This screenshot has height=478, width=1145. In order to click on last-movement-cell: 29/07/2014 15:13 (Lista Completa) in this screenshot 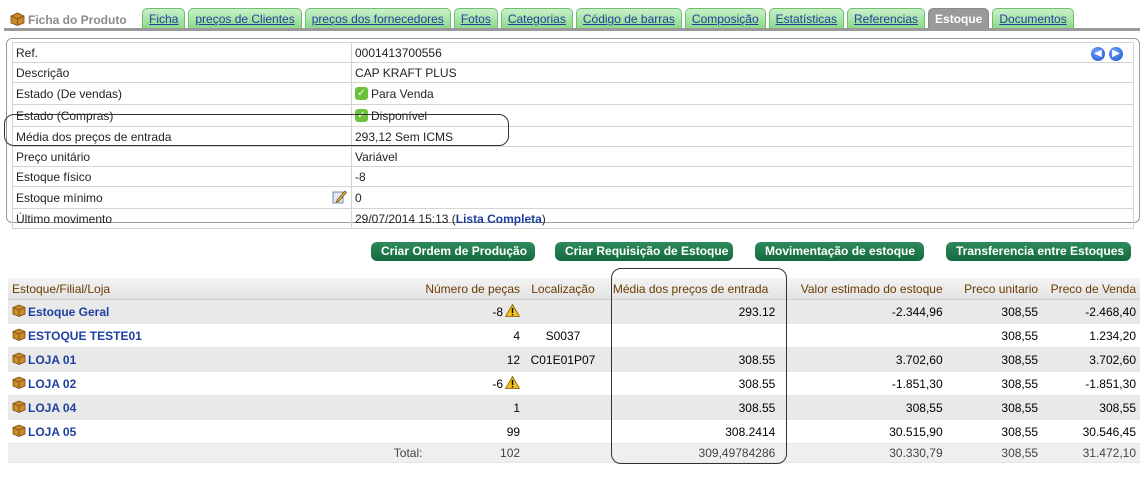, I will do `click(742, 218)`.